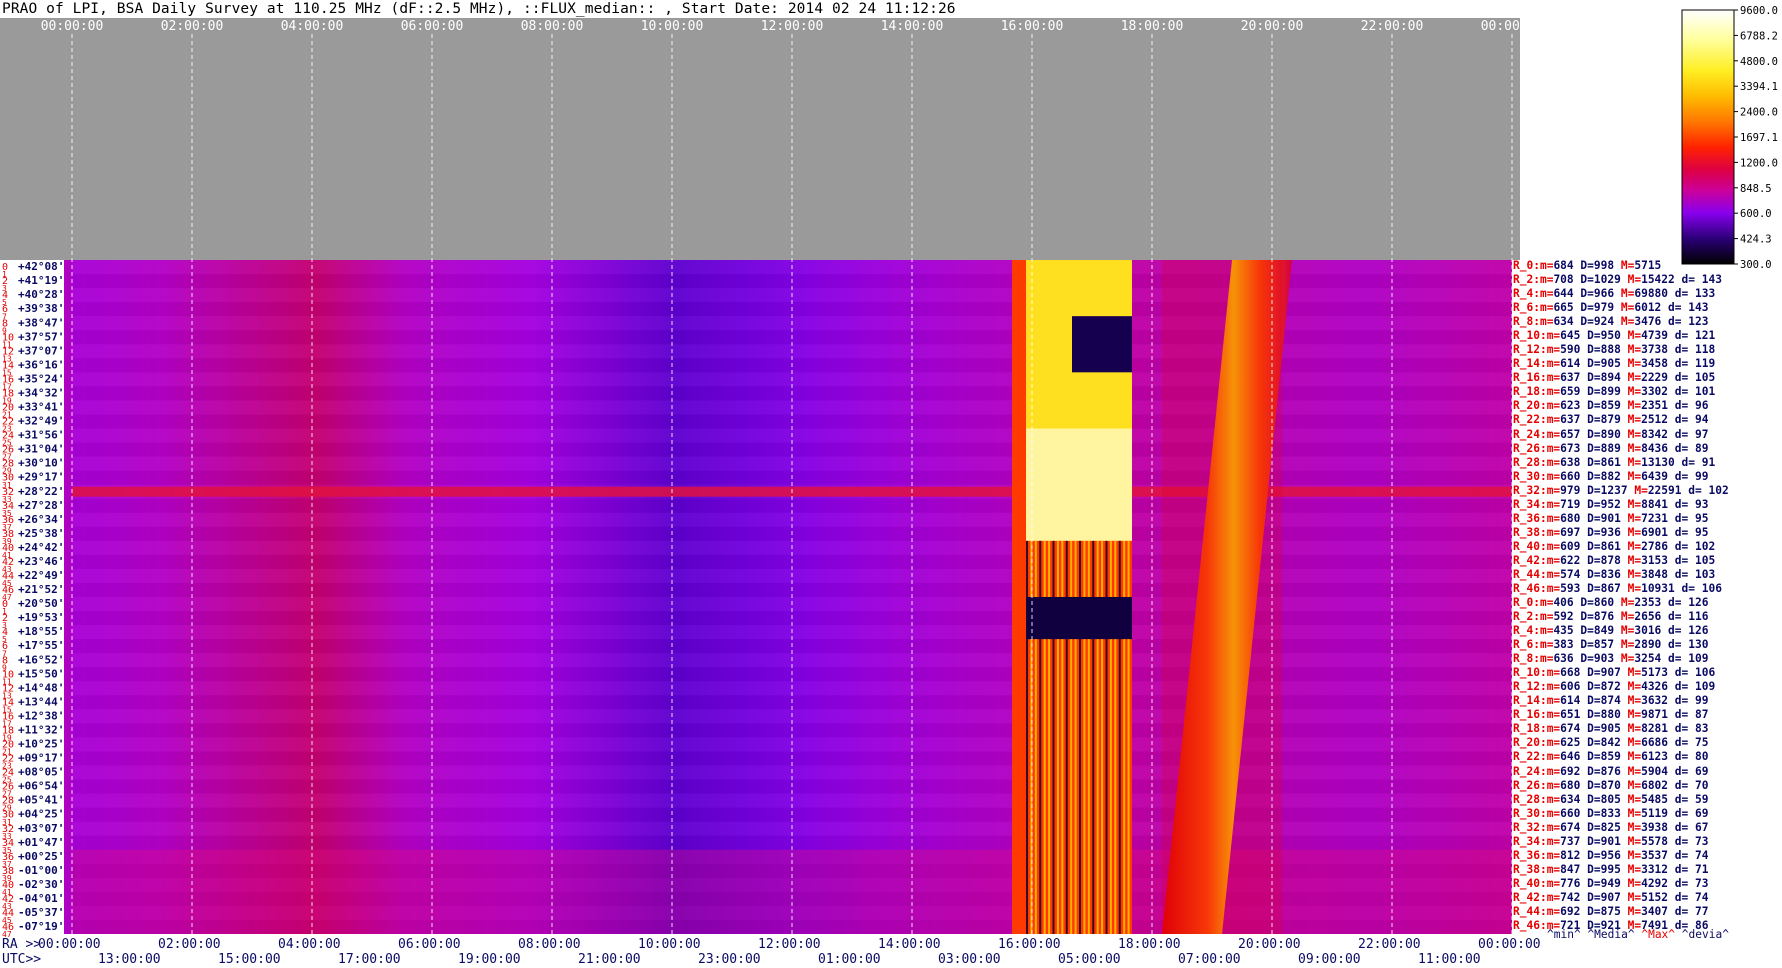 The height and width of the screenshot is (968, 1782). Describe the element at coordinates (1708, 588) in the screenshot. I see `stat-field: 106` at that location.